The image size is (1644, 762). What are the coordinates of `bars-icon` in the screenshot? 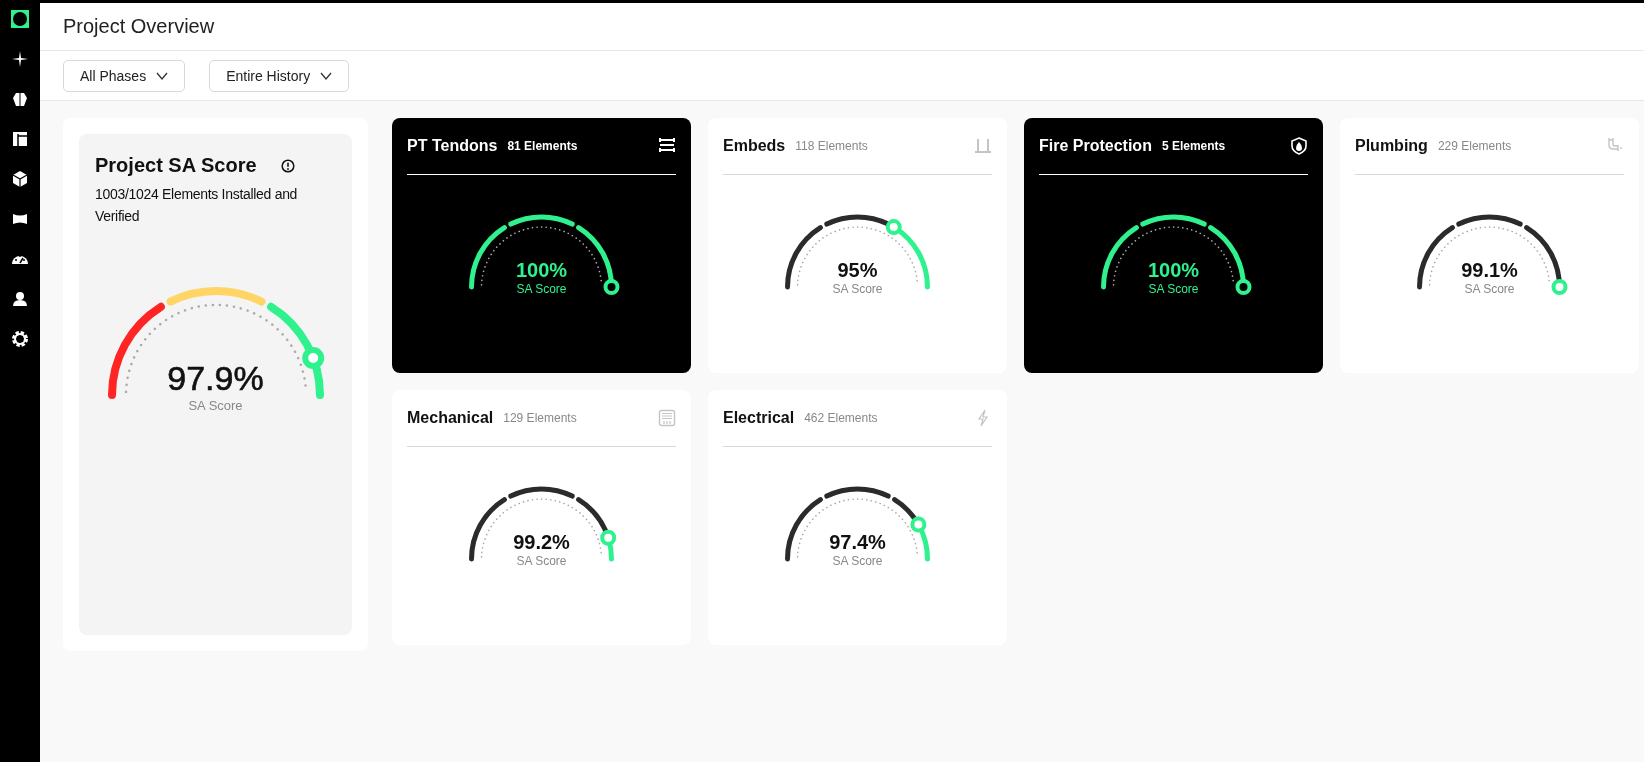 It's located at (667, 146).